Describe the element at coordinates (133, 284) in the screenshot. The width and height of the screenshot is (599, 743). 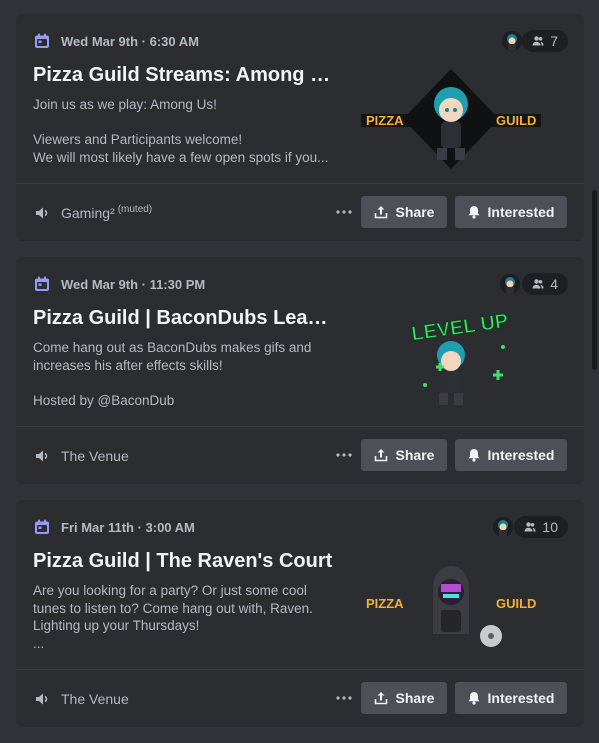
I see `event-date-text: Wed Mar 9th · 11:30 PM` at that location.